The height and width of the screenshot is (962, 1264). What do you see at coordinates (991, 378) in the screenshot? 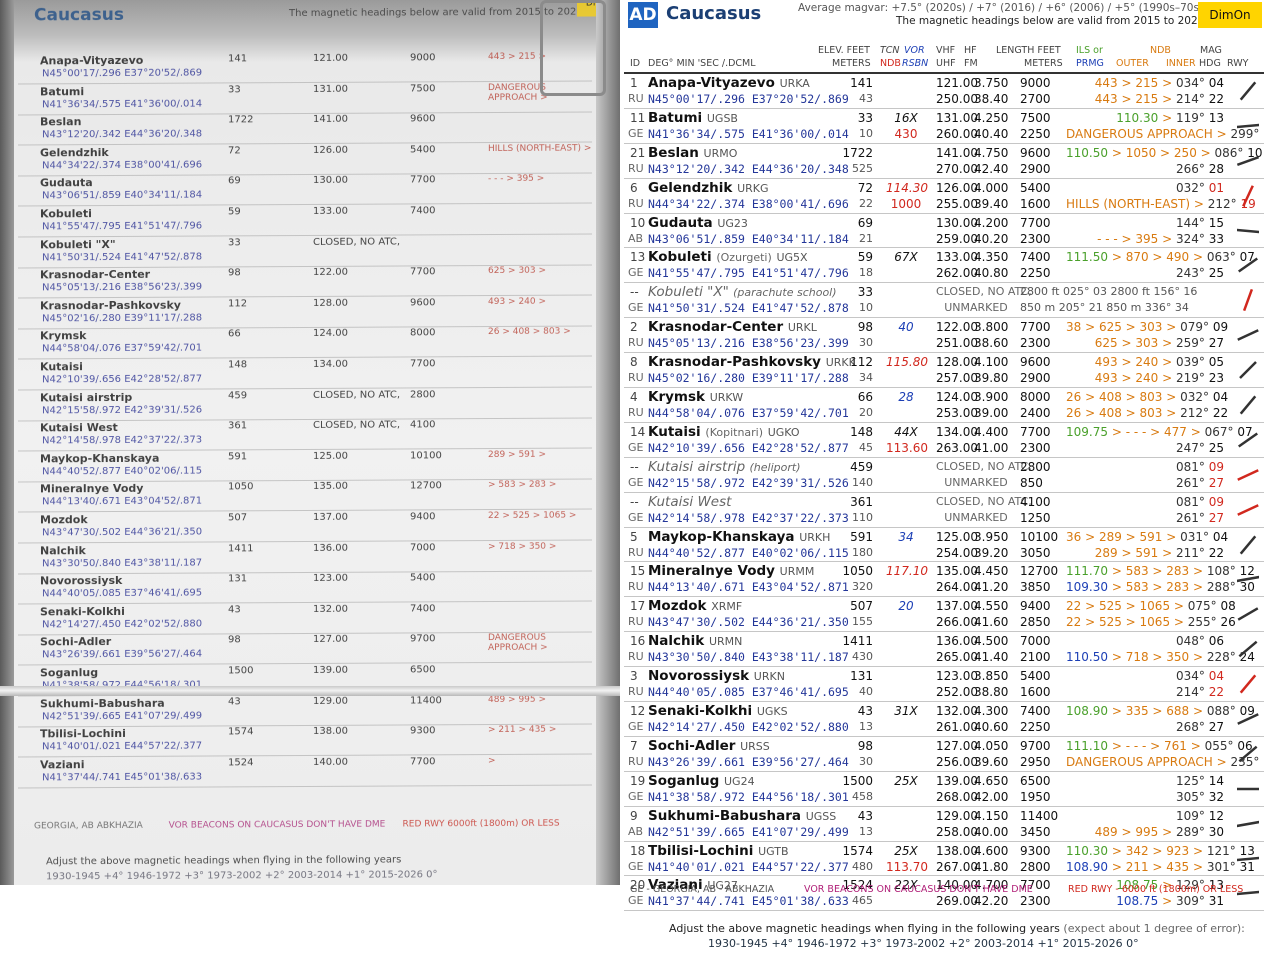
I see `fm-freq: 39.80` at bounding box center [991, 378].